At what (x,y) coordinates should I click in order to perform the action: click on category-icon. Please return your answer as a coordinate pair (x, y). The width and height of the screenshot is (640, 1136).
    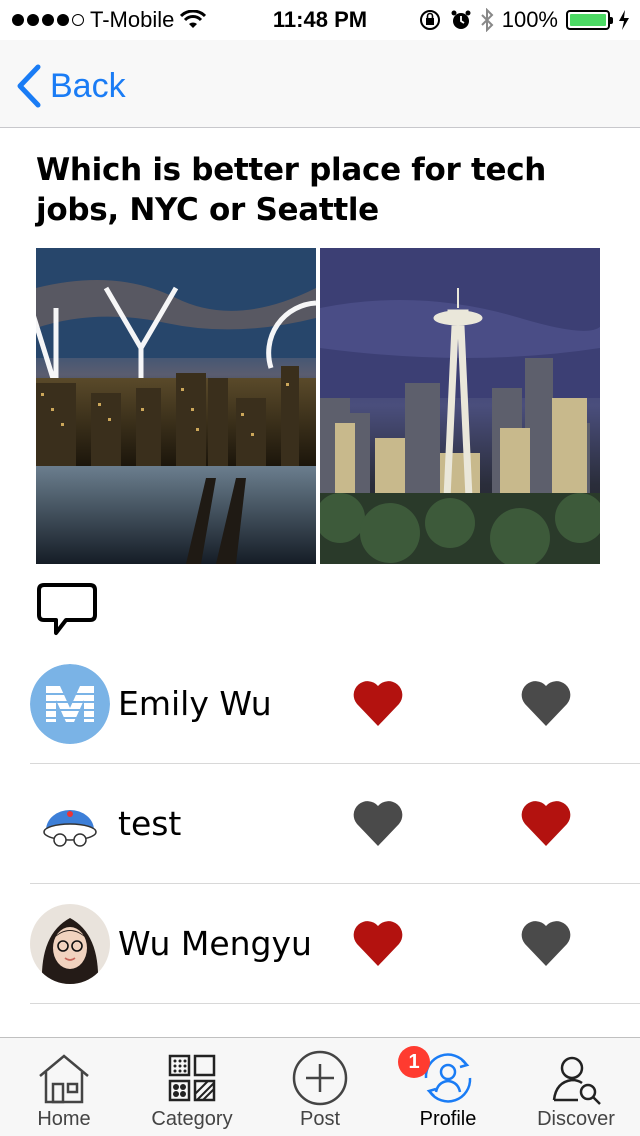
    Looking at the image, I should click on (192, 1078).